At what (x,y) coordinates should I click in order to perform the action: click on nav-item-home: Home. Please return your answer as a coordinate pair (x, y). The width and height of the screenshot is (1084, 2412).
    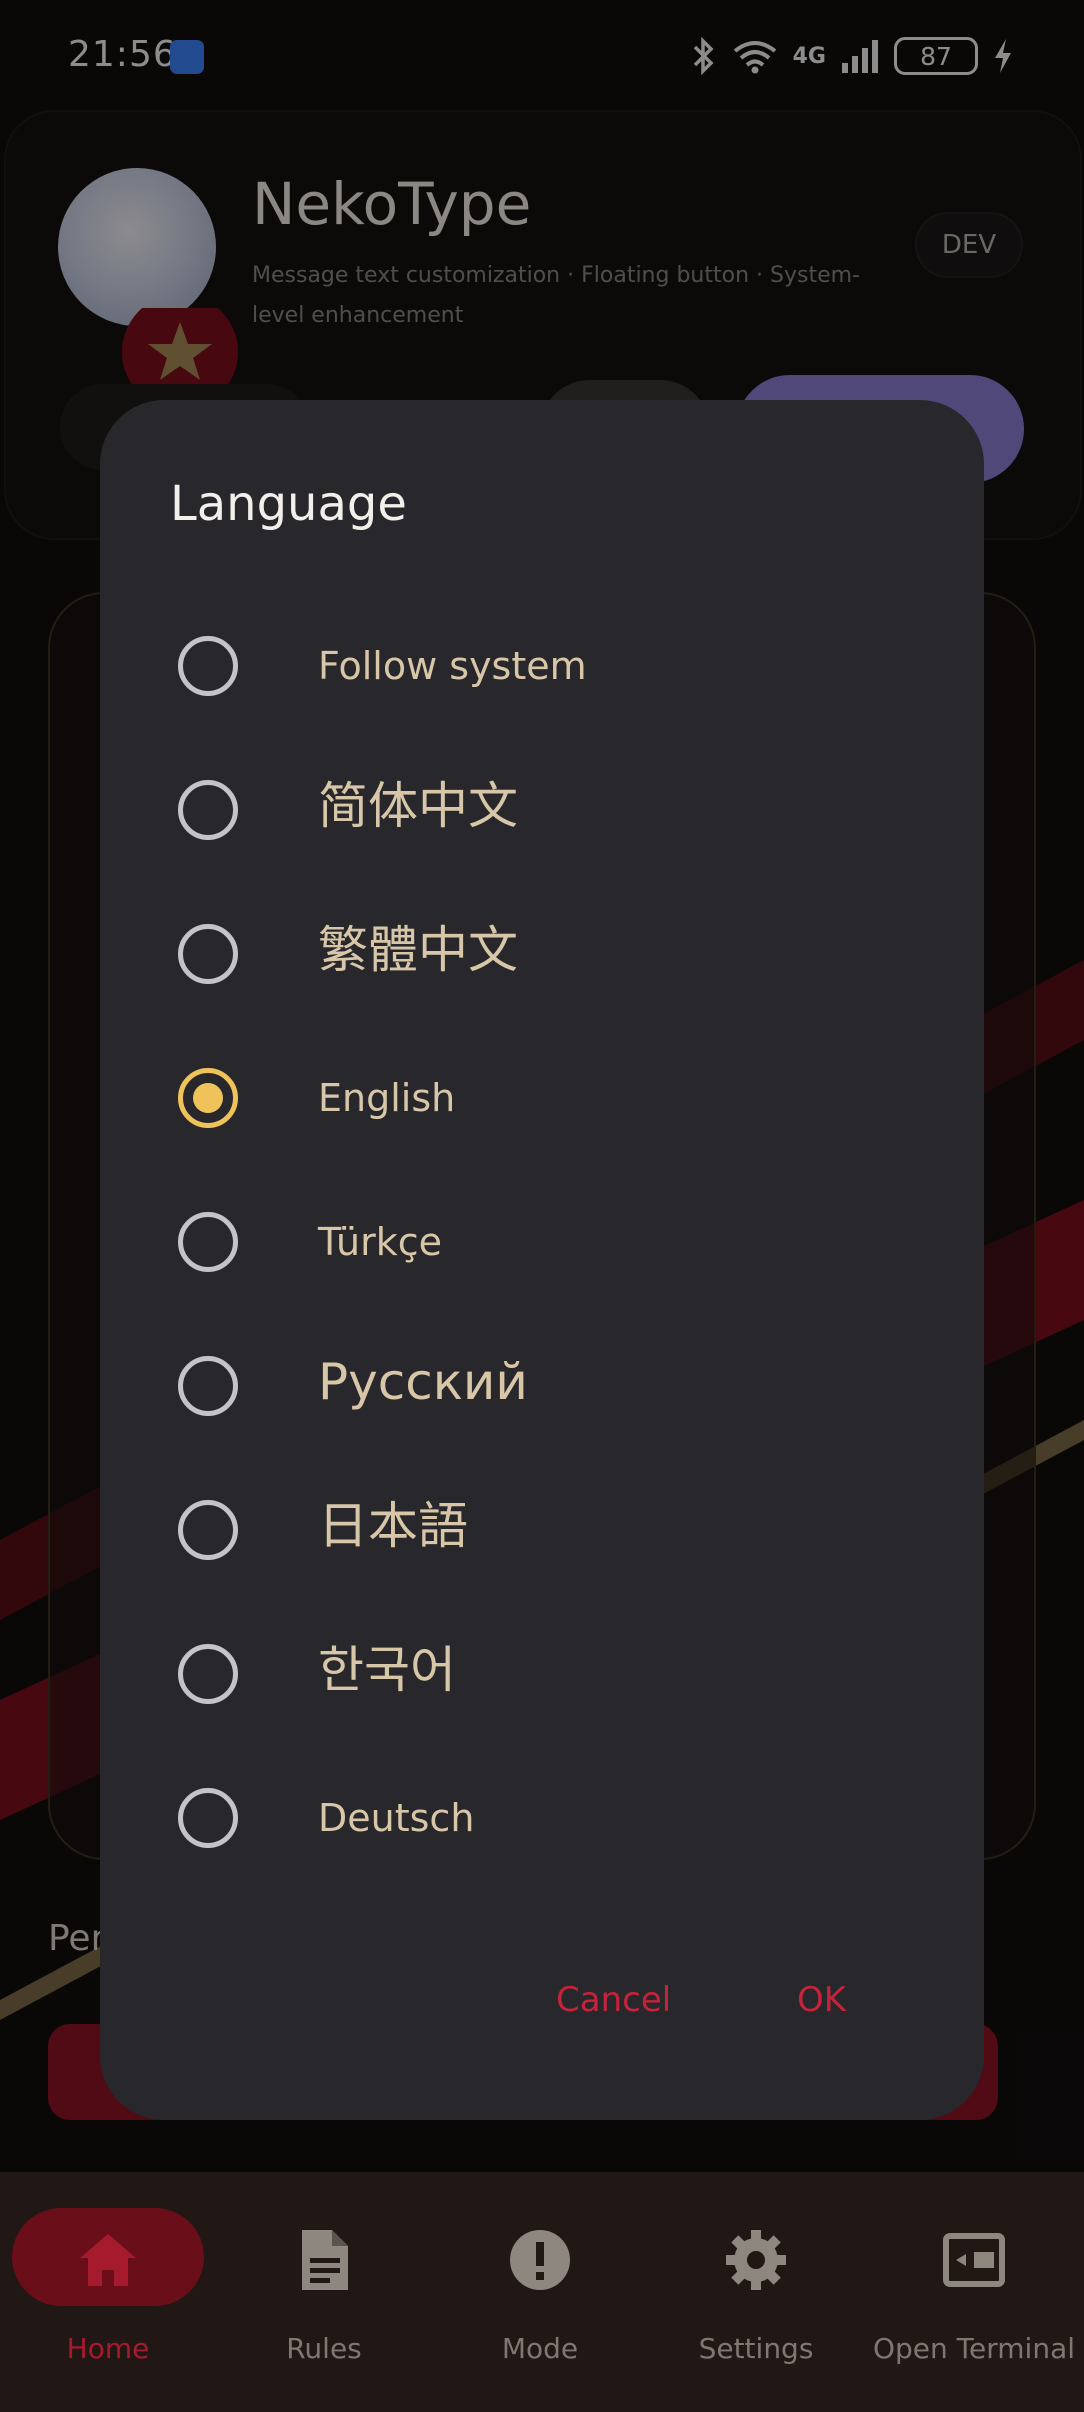
    Looking at the image, I should click on (108, 2292).